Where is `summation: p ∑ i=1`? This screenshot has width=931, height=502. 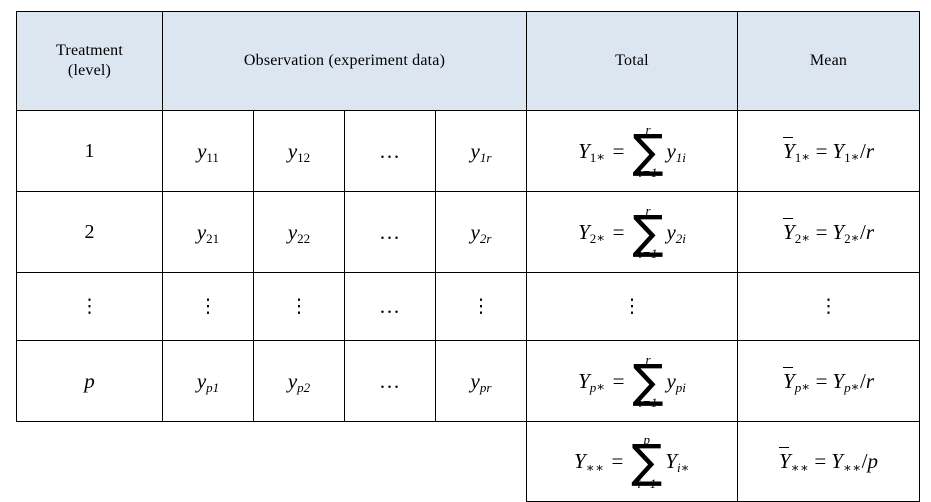
summation: p ∑ i=1 is located at coordinates (646, 461).